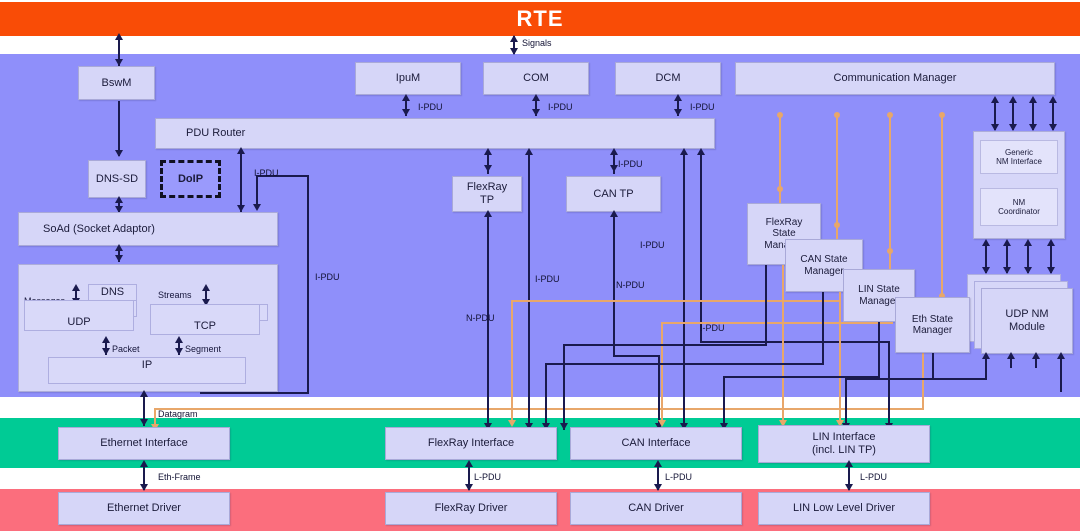 This screenshot has width=1080, height=532. What do you see at coordinates (668, 78) in the screenshot?
I see `module-dcm: DCM` at bounding box center [668, 78].